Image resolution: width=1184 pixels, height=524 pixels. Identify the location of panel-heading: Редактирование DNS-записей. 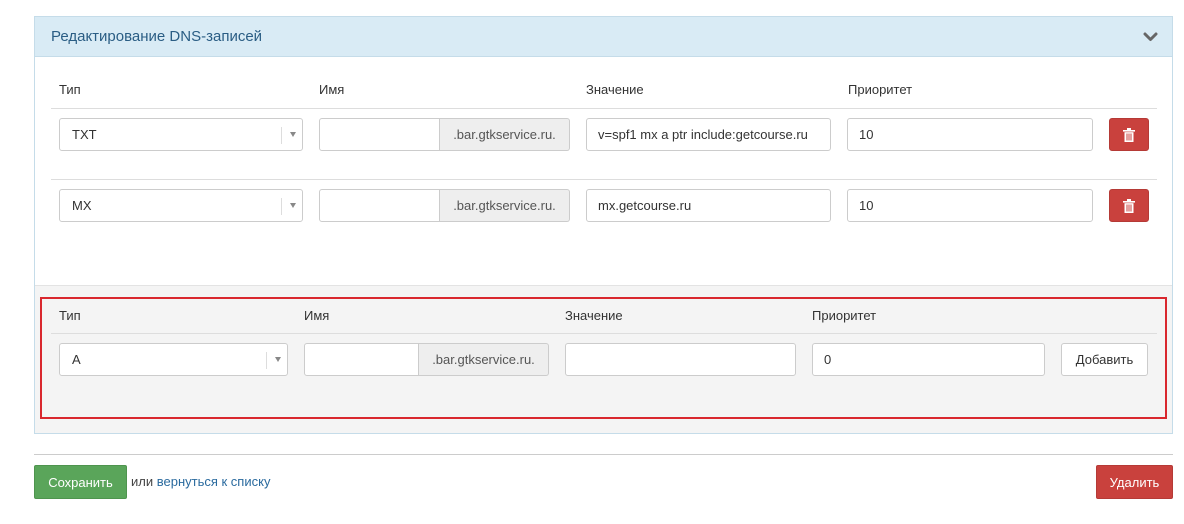
(603, 37).